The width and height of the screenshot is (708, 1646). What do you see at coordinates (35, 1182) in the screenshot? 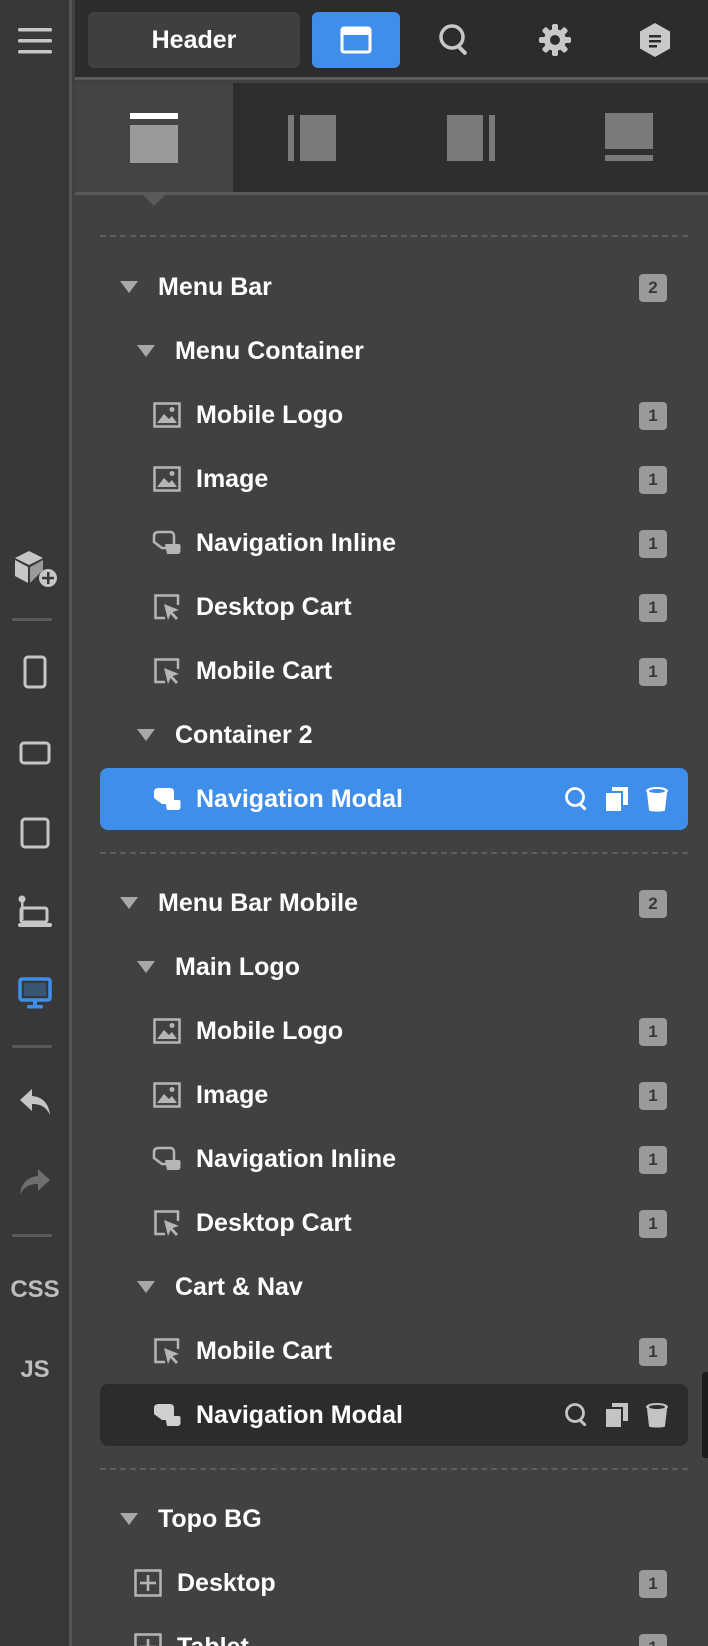
I see `redo-icon` at bounding box center [35, 1182].